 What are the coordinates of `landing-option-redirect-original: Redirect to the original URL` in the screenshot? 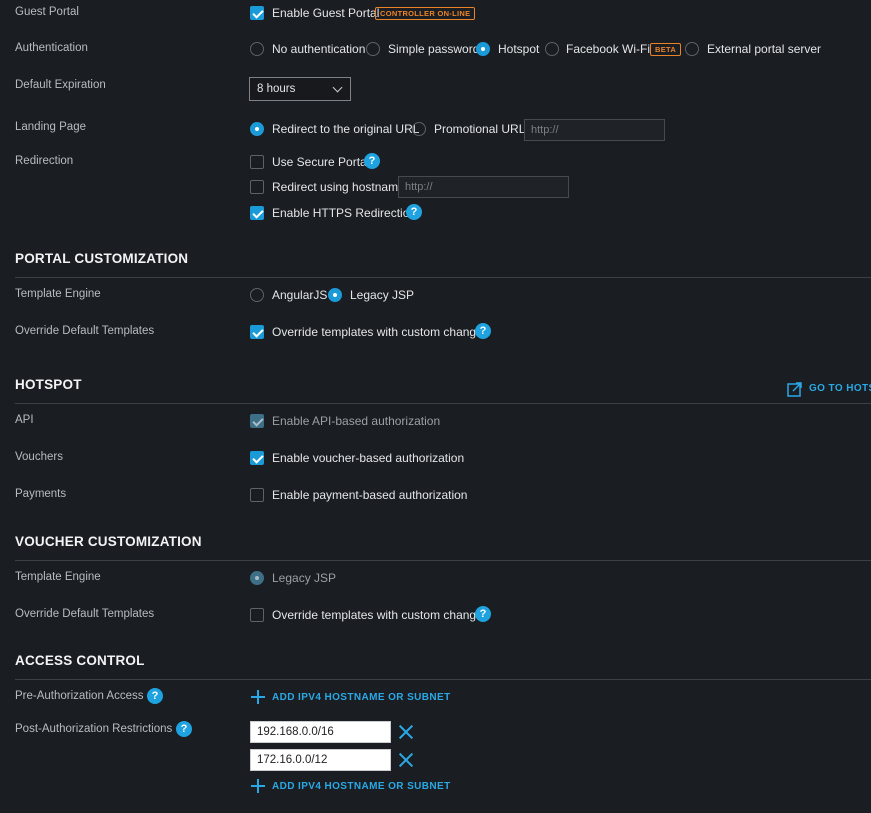 It's located at (345, 129).